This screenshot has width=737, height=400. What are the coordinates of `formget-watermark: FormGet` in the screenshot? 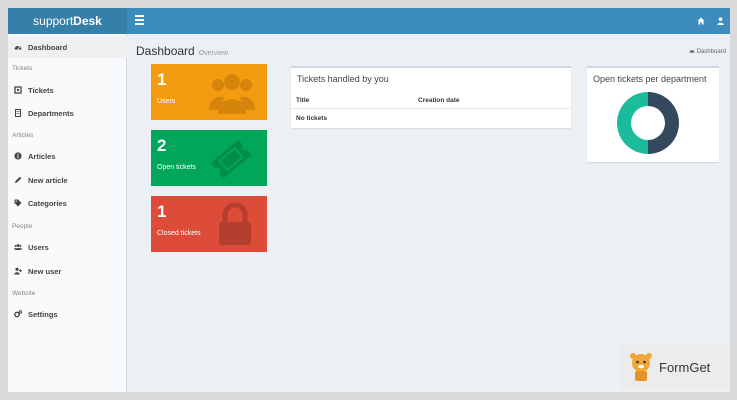 It's located at (675, 367).